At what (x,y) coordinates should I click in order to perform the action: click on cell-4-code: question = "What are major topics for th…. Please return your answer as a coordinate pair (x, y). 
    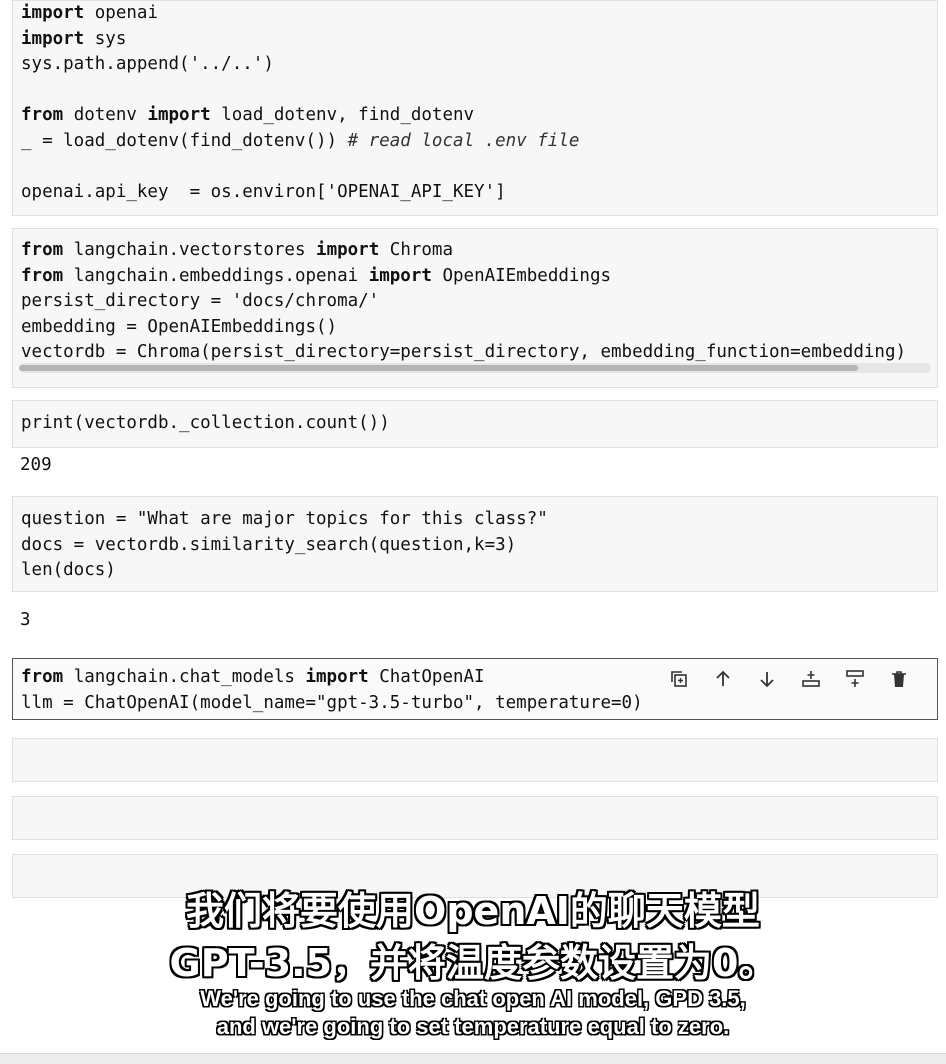
    Looking at the image, I should click on (475, 540).